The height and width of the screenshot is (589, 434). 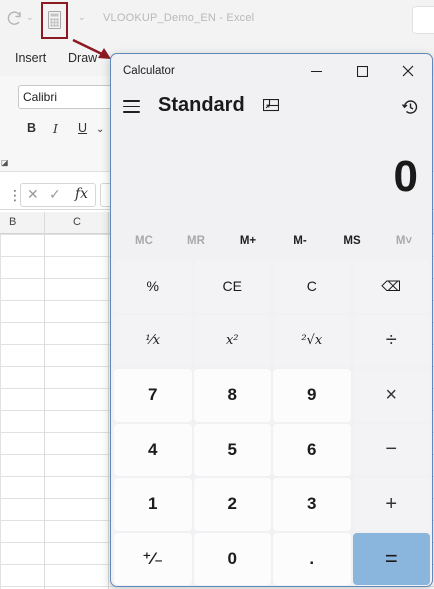 I want to click on digit-6-label: 6, so click(x=312, y=449).